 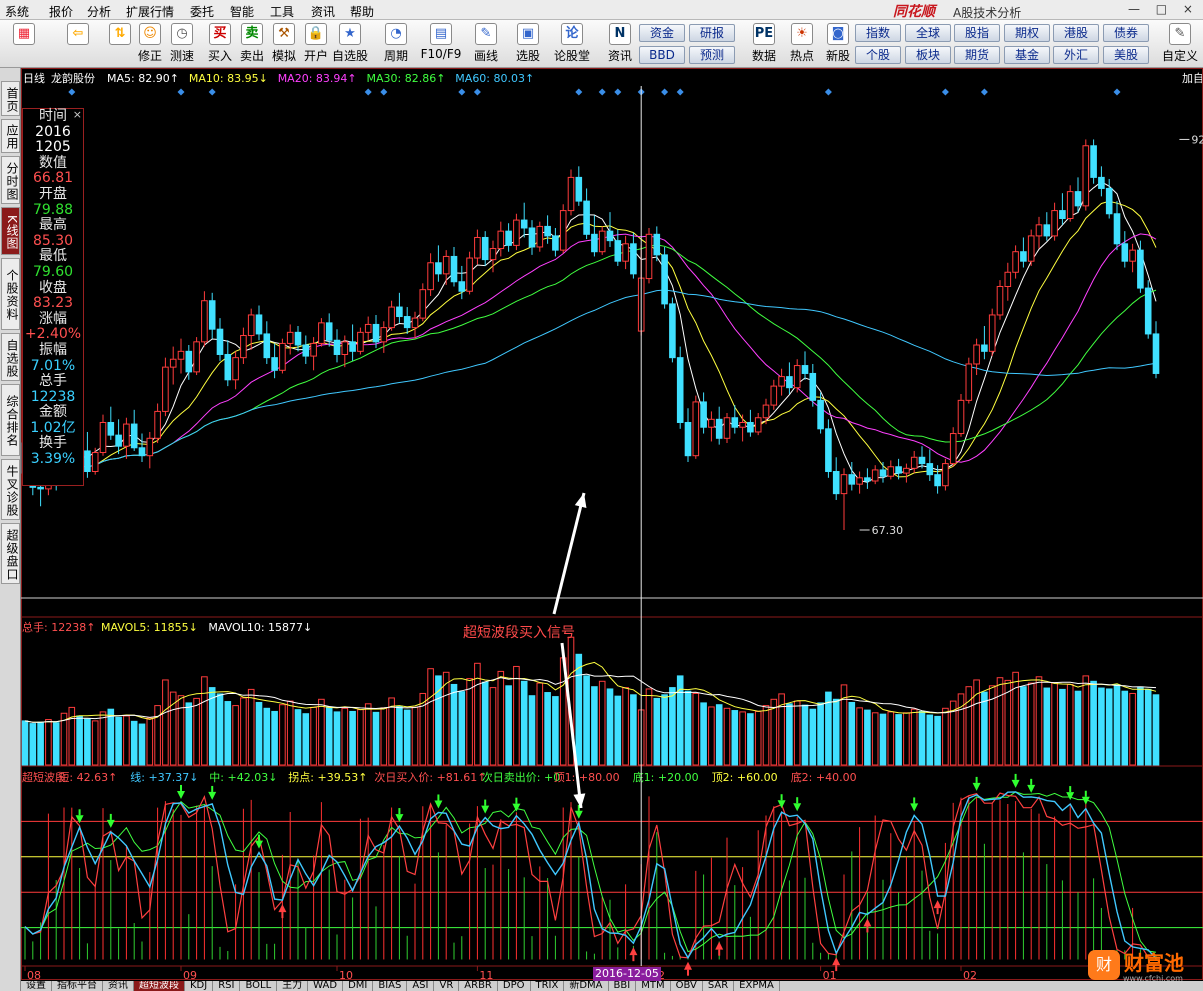 I want to click on quick-button-0-3: 全球, so click(x=928, y=33).